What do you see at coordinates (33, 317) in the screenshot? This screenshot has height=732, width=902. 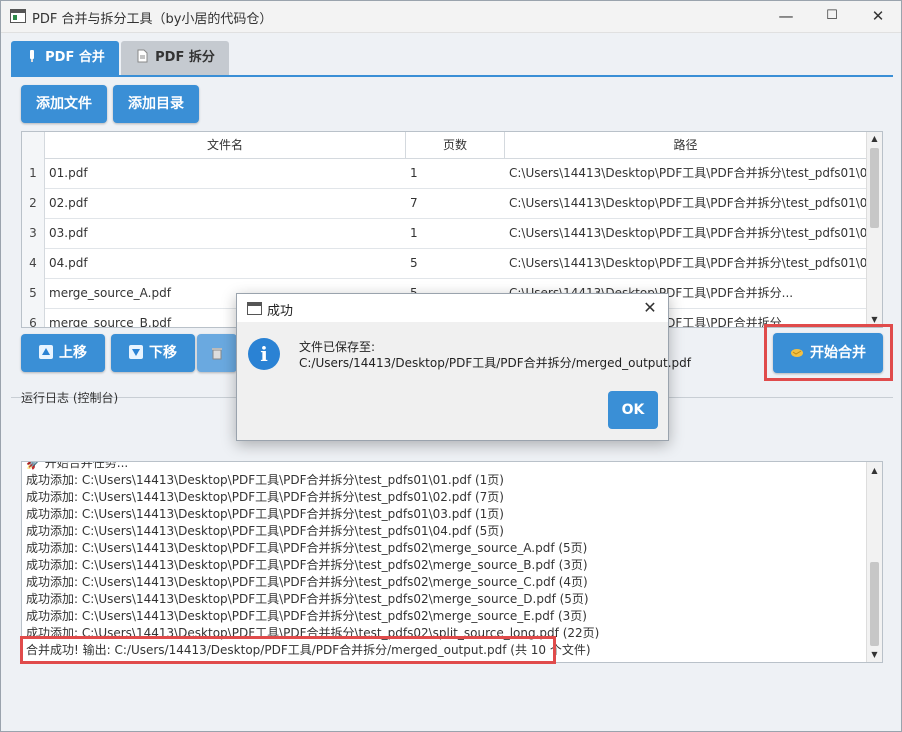 I see `row-index: 6` at bounding box center [33, 317].